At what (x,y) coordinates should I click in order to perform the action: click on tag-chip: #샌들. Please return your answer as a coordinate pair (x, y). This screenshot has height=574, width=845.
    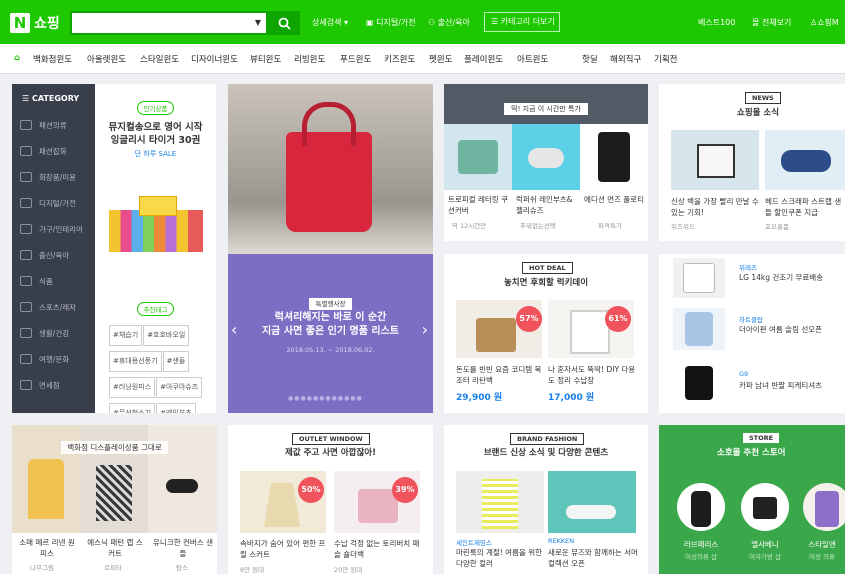
    Looking at the image, I should click on (176, 361).